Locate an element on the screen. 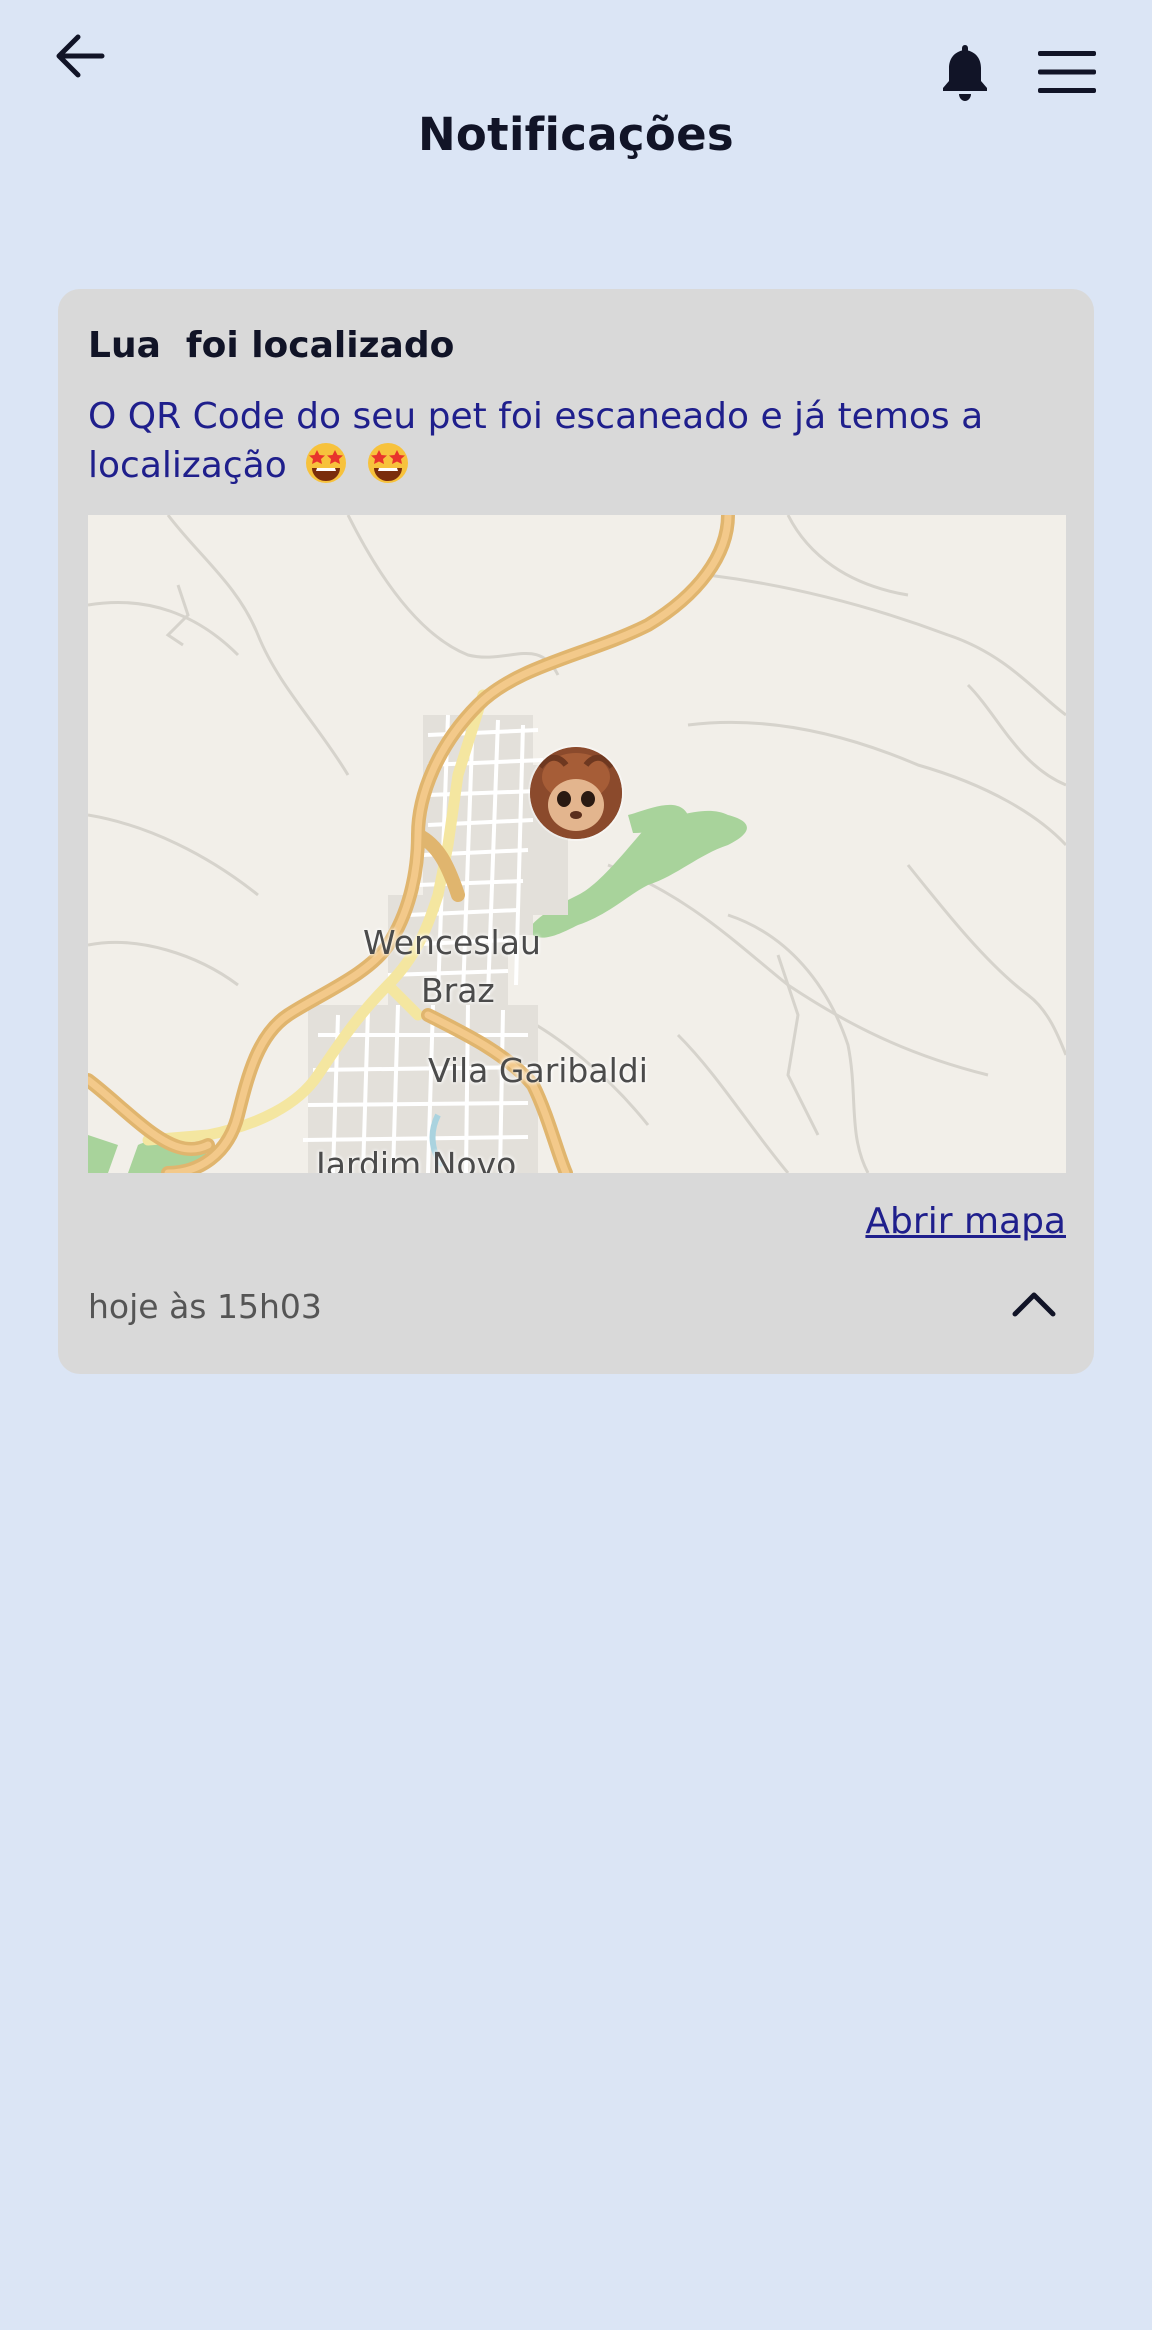  notifications-button is located at coordinates (965, 72).